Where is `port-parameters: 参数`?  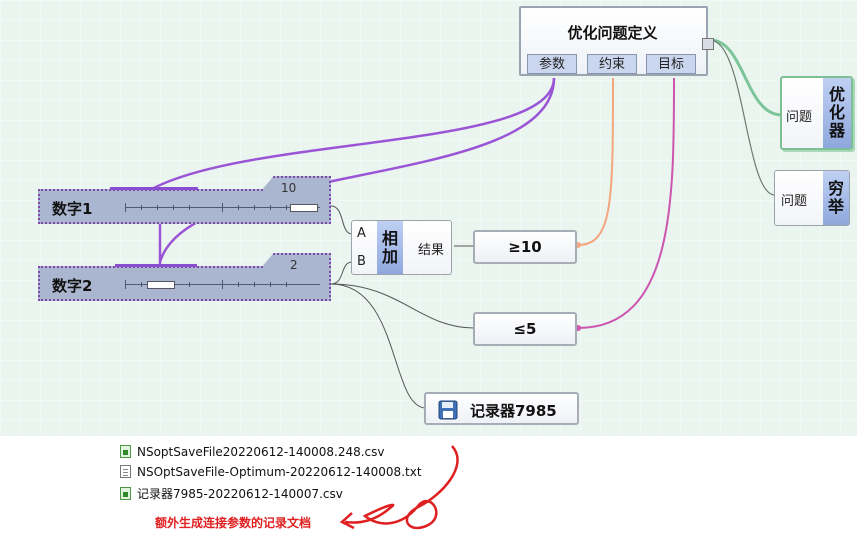
port-parameters: 参数 is located at coordinates (552, 64).